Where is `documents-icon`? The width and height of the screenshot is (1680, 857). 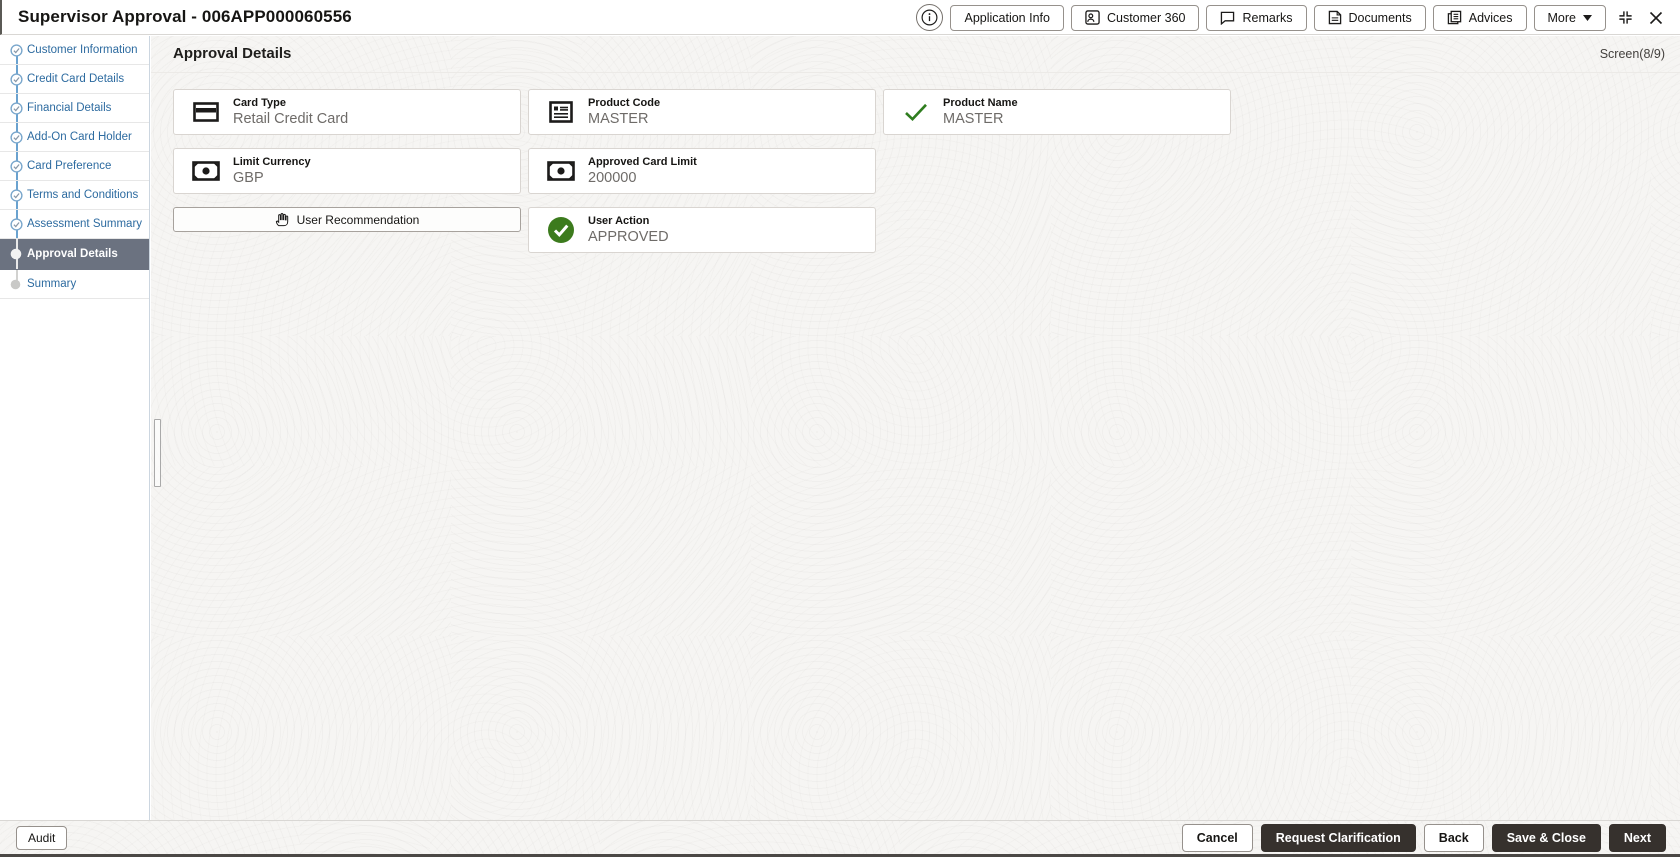 documents-icon is located at coordinates (1335, 17).